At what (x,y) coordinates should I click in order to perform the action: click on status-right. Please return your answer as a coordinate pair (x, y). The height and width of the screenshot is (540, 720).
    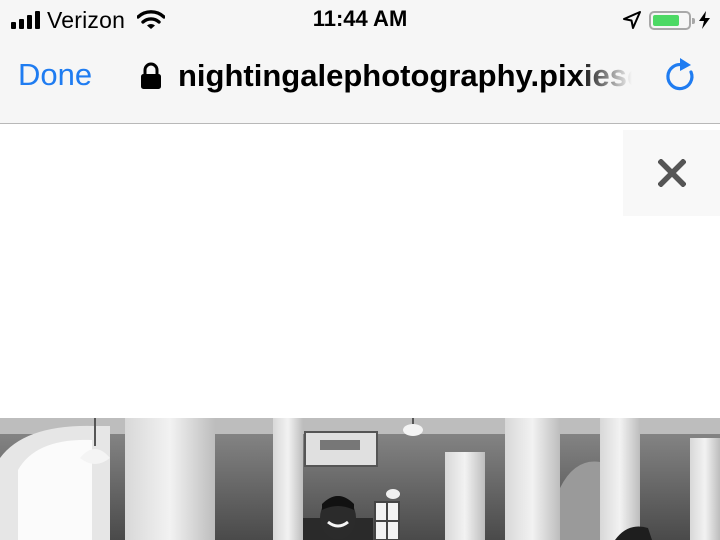
    Looking at the image, I should click on (666, 20).